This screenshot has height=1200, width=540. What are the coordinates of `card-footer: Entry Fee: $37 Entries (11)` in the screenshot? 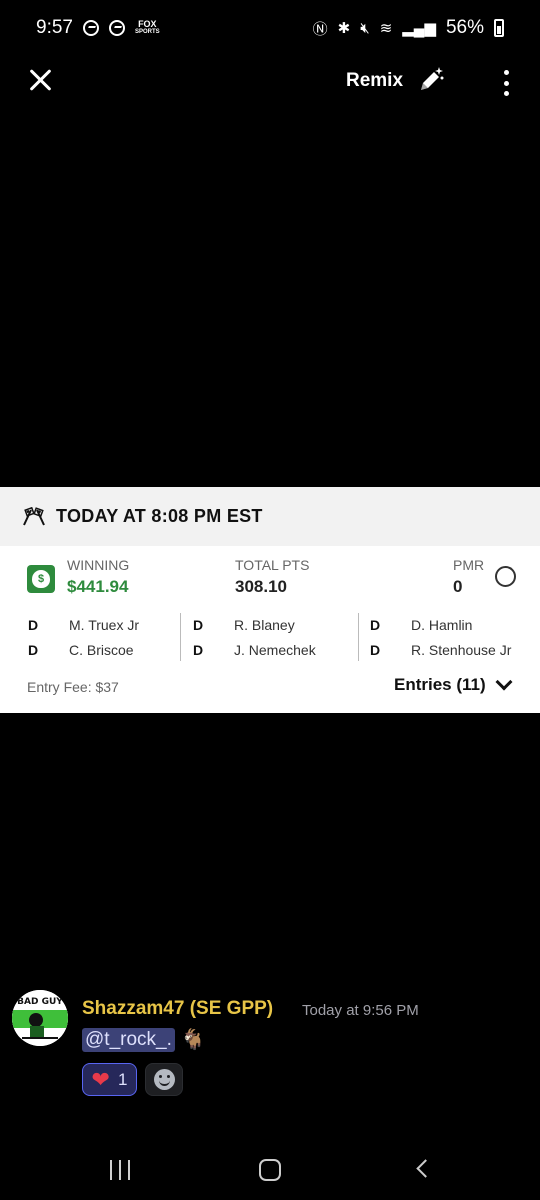 It's located at (270, 686).